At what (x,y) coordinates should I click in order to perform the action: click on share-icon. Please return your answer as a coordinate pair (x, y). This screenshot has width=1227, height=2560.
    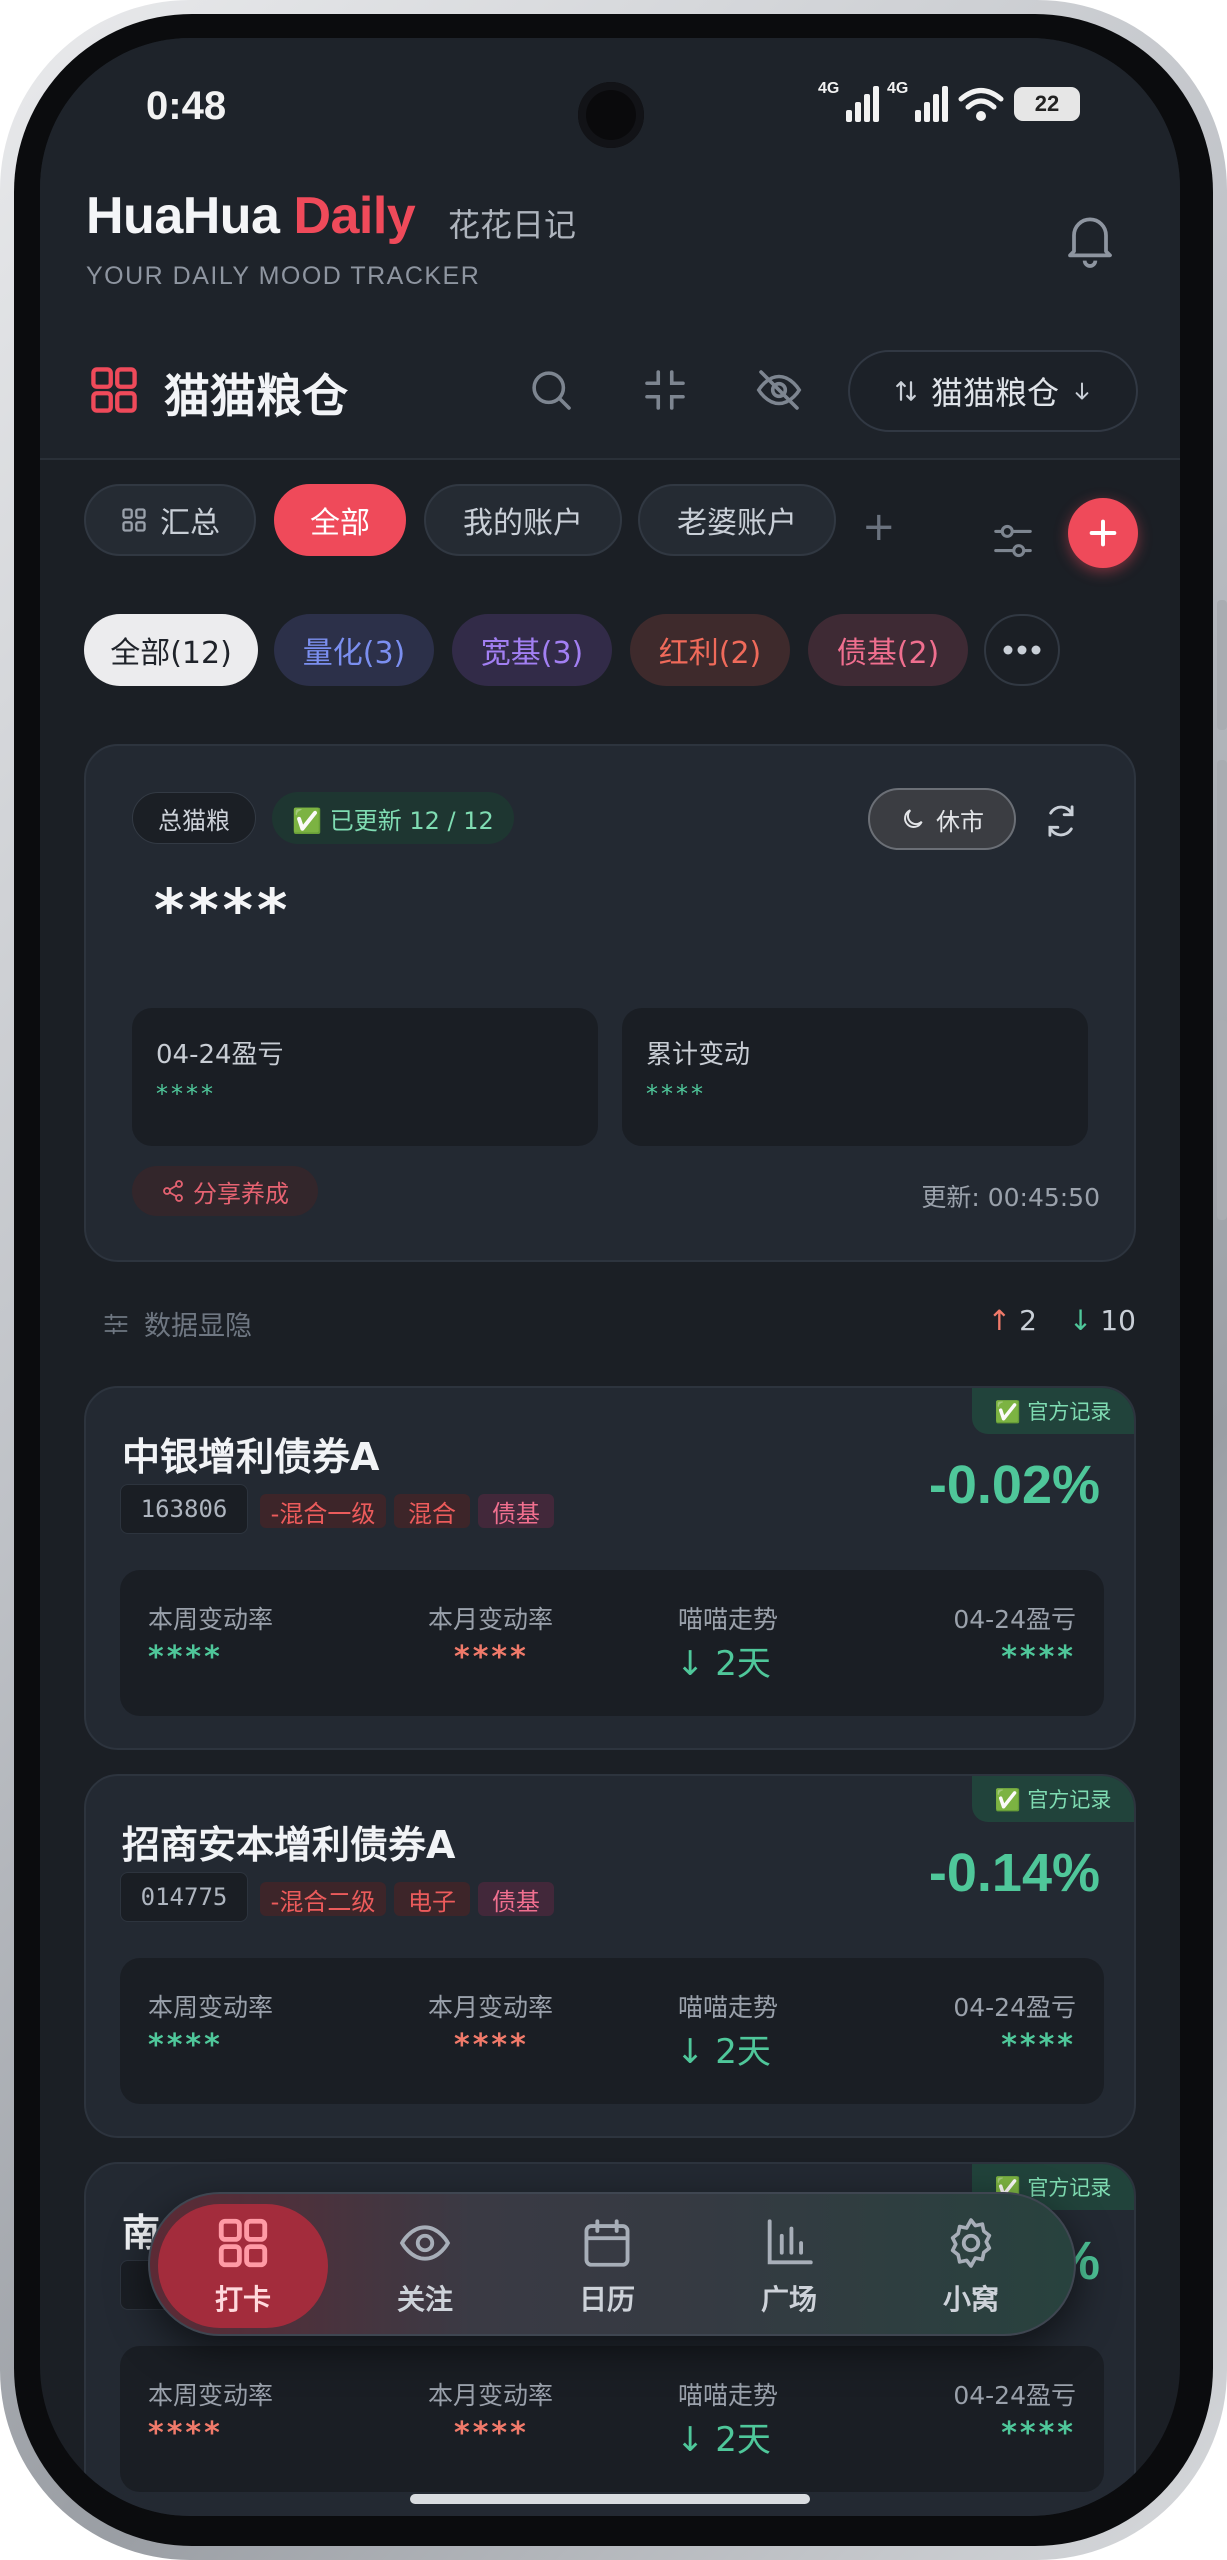
    Looking at the image, I should click on (173, 1191).